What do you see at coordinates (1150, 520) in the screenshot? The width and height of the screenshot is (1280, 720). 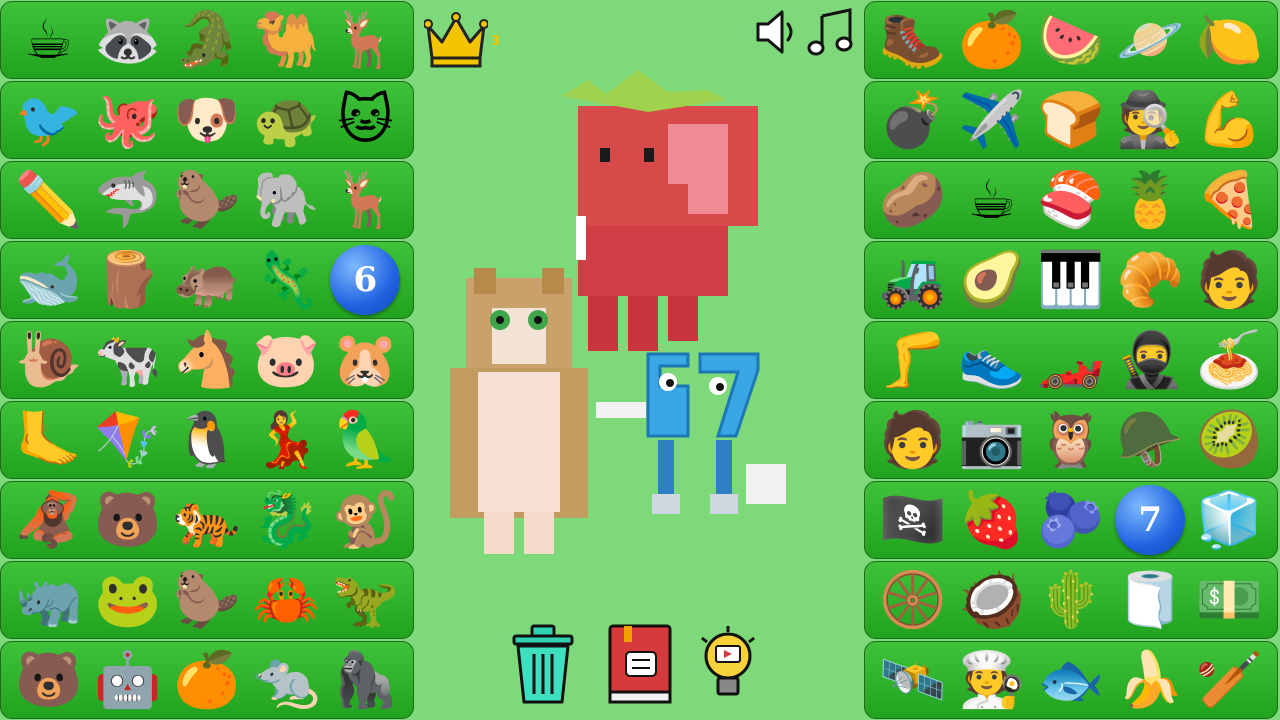 I see `number-seven-ball-icon: 7` at bounding box center [1150, 520].